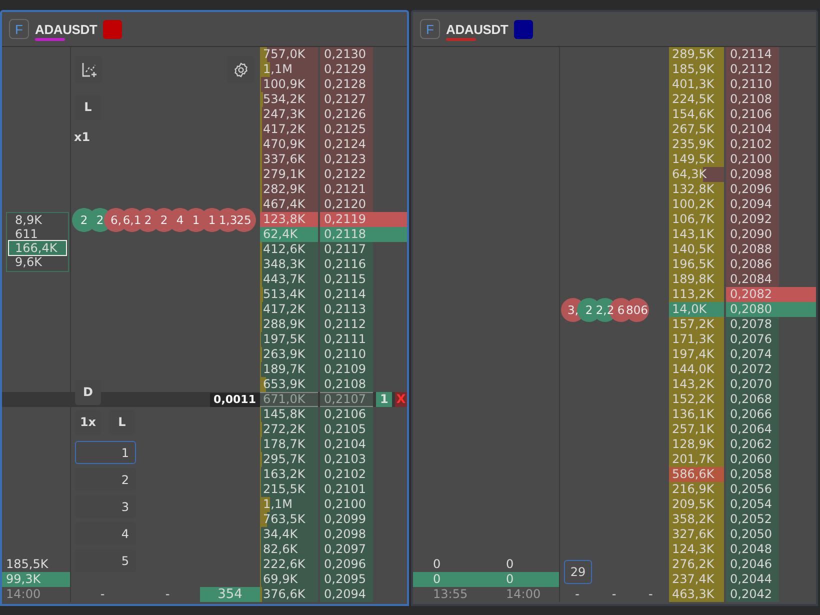  Describe the element at coordinates (122, 422) in the screenshot. I see `limit-button: L` at that location.